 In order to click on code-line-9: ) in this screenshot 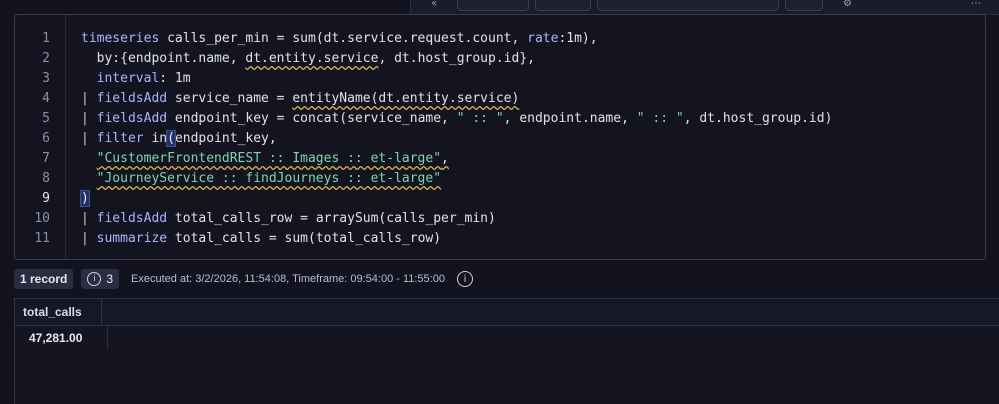, I will do `click(85, 199)`.